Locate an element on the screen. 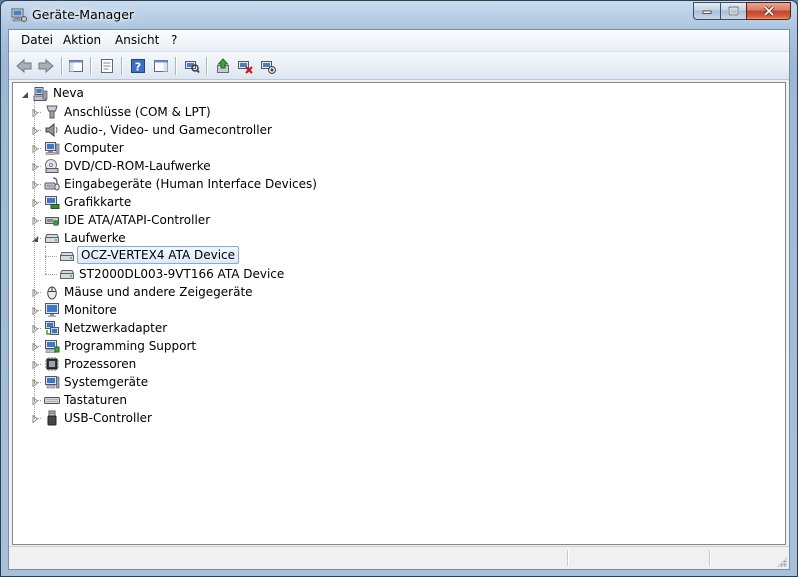 The image size is (798, 577). scan-hardware-button is located at coordinates (192, 66).